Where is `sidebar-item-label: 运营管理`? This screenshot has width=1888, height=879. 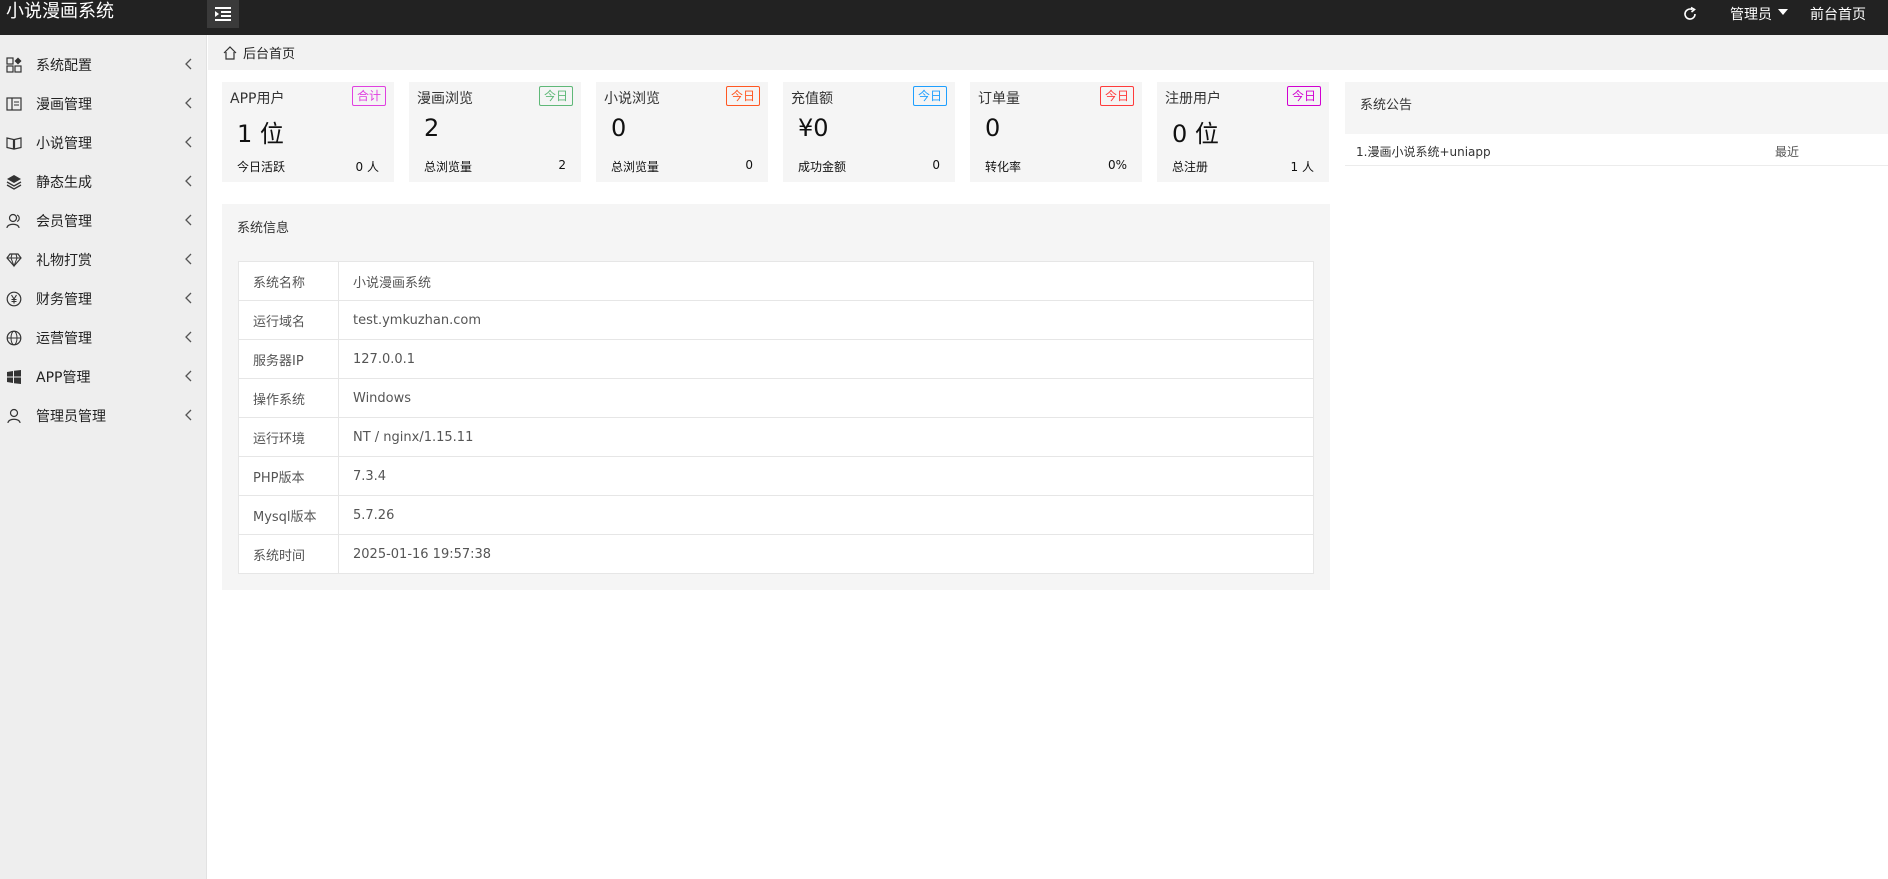 sidebar-item-label: 运营管理 is located at coordinates (64, 338).